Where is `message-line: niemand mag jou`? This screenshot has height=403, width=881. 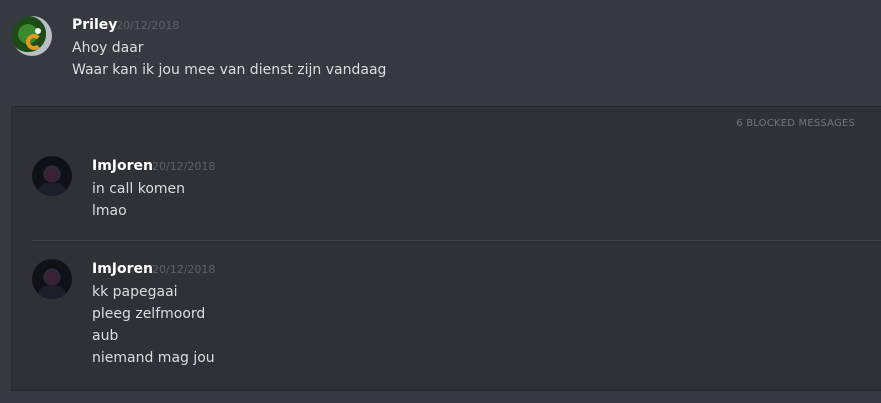 message-line: niemand mag jou is located at coordinates (153, 358).